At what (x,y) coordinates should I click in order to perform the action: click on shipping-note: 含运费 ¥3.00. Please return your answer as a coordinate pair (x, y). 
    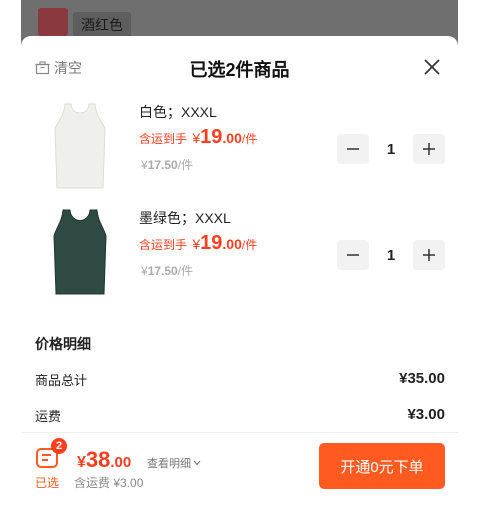
    Looking at the image, I should click on (109, 483).